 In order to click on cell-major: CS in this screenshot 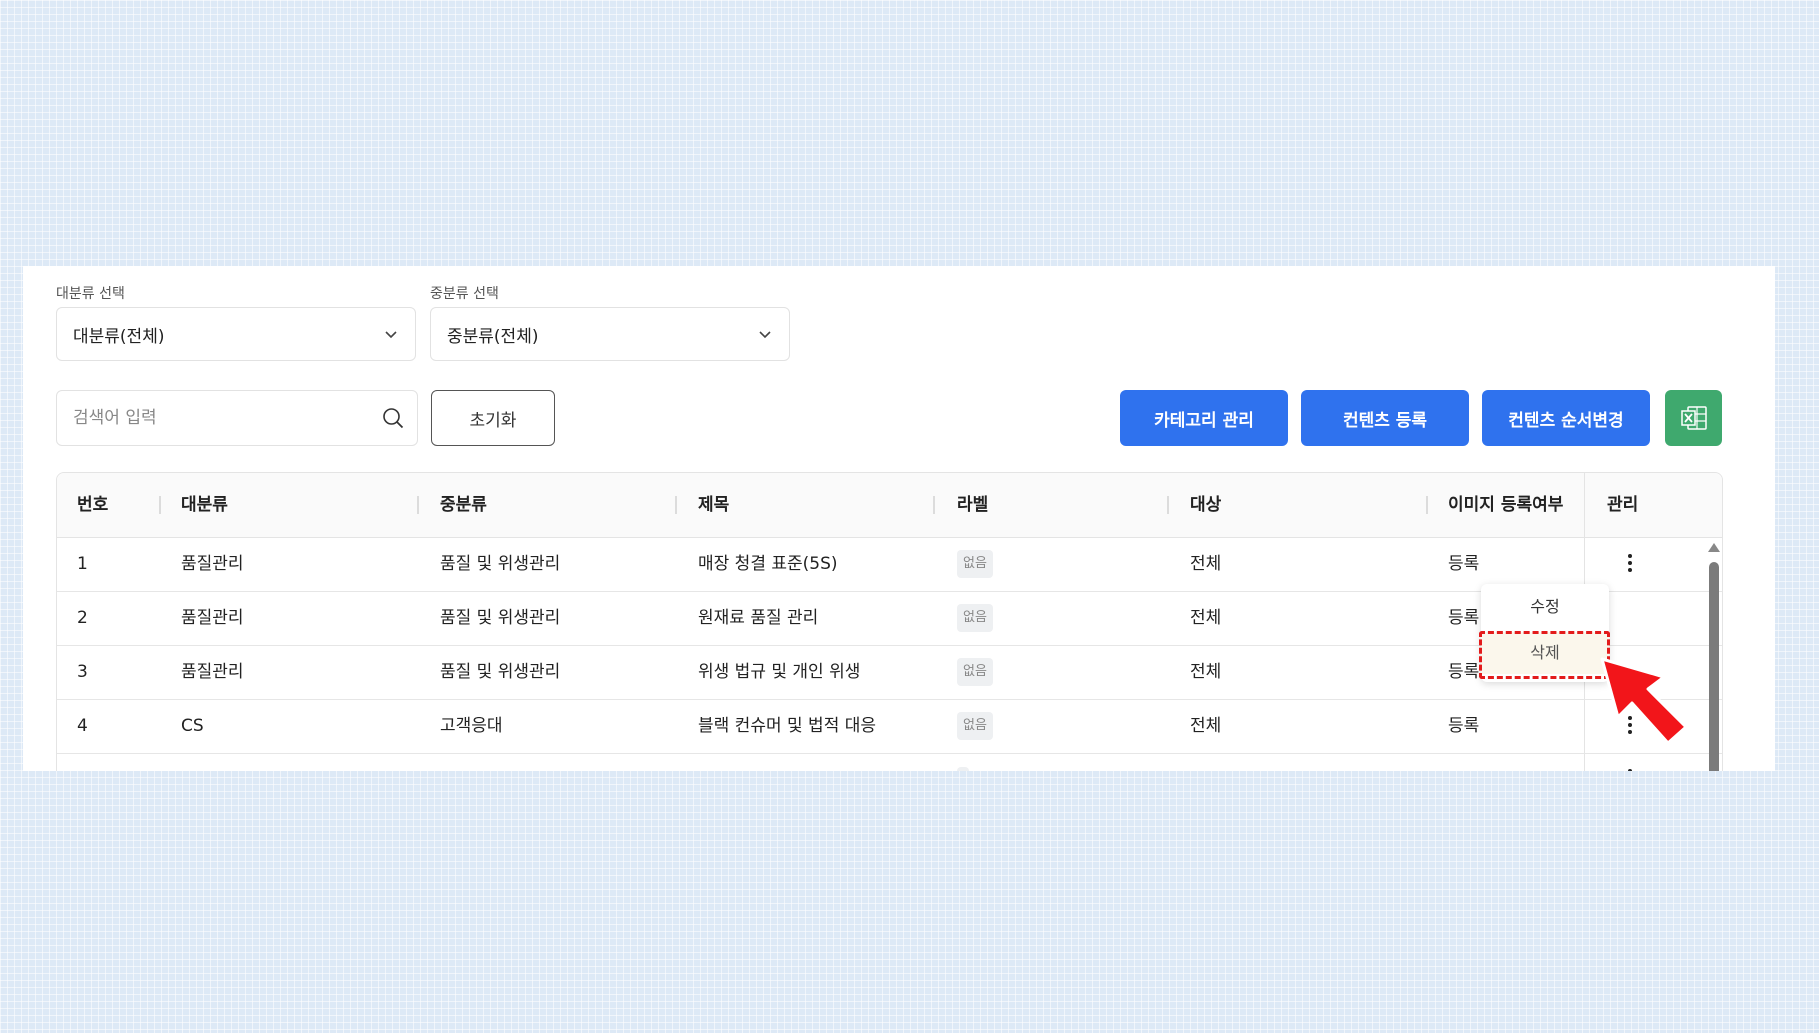, I will do `click(192, 726)`.